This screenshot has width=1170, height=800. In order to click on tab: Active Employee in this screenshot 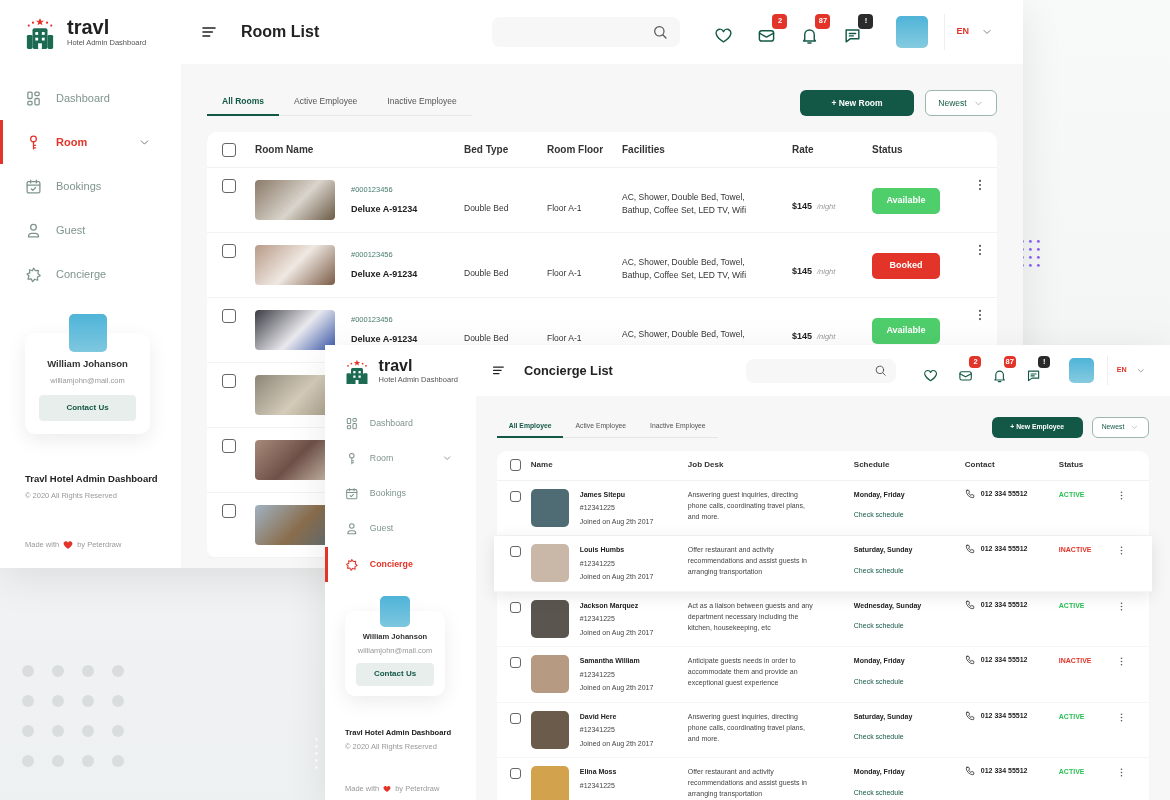, I will do `click(326, 104)`.